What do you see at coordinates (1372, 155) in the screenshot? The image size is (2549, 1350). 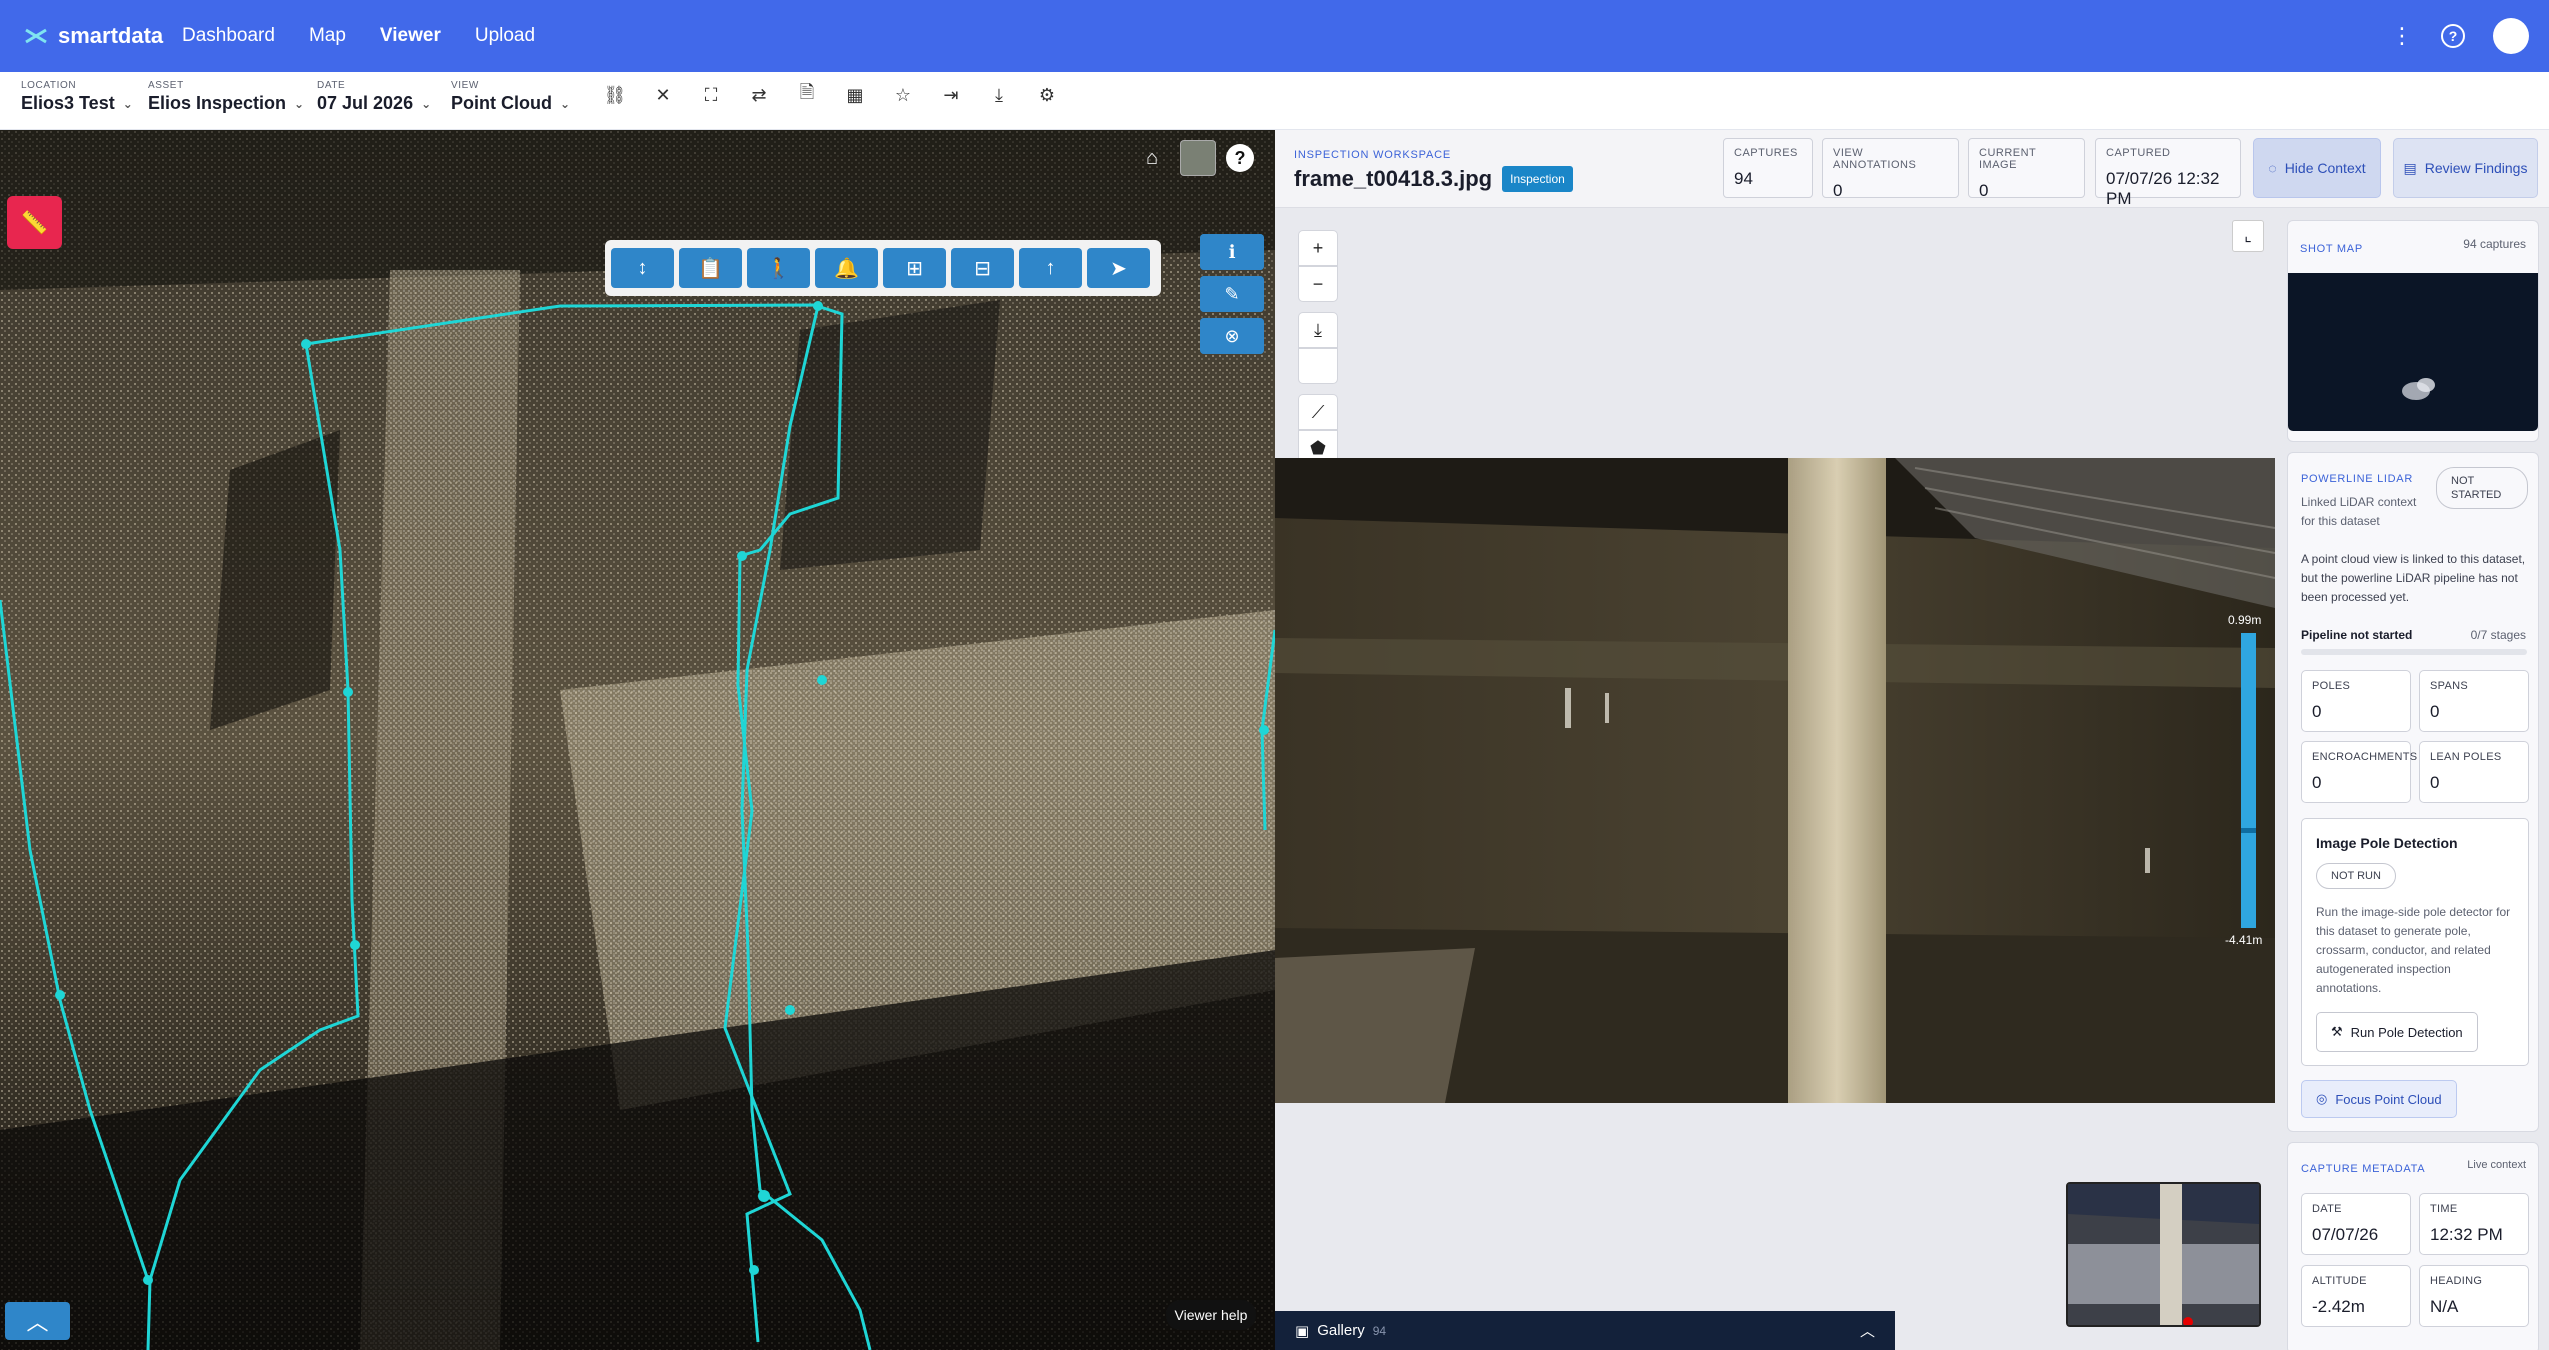 I see `workspace-label: INSPECTION WORKSPACE` at bounding box center [1372, 155].